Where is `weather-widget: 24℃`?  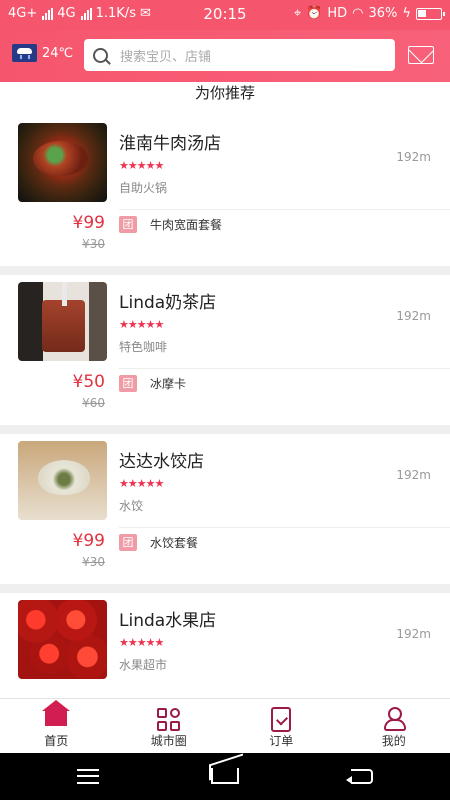
weather-widget: 24℃ is located at coordinates (42, 53).